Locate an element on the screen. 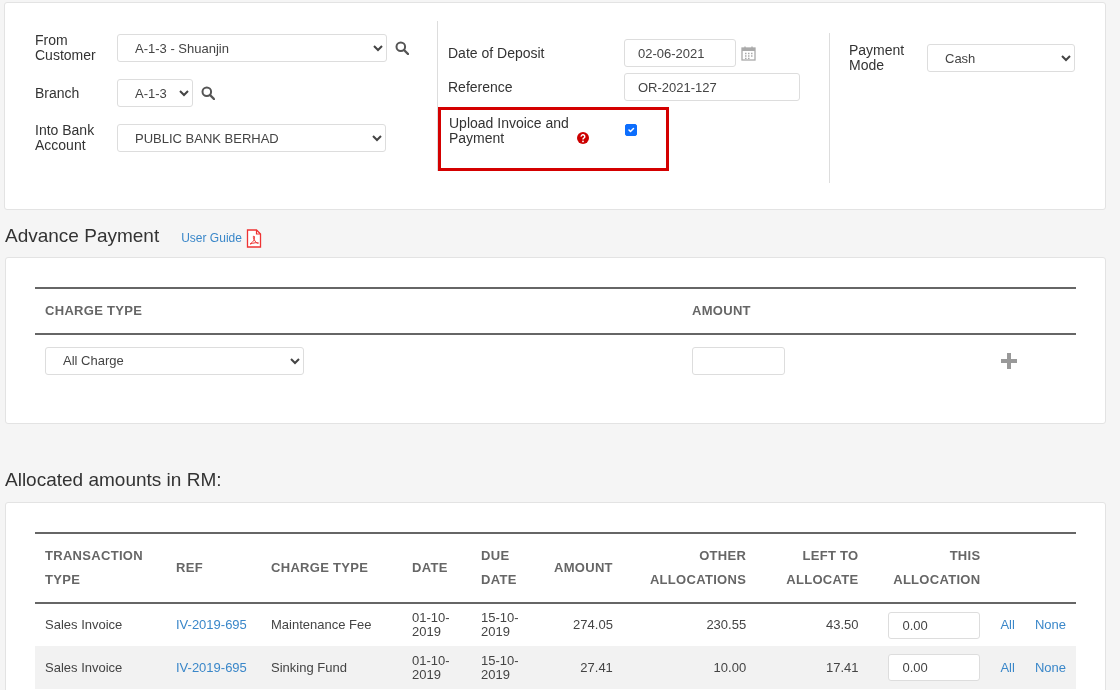  ref-link: IV-2019-695 is located at coordinates (211, 624).